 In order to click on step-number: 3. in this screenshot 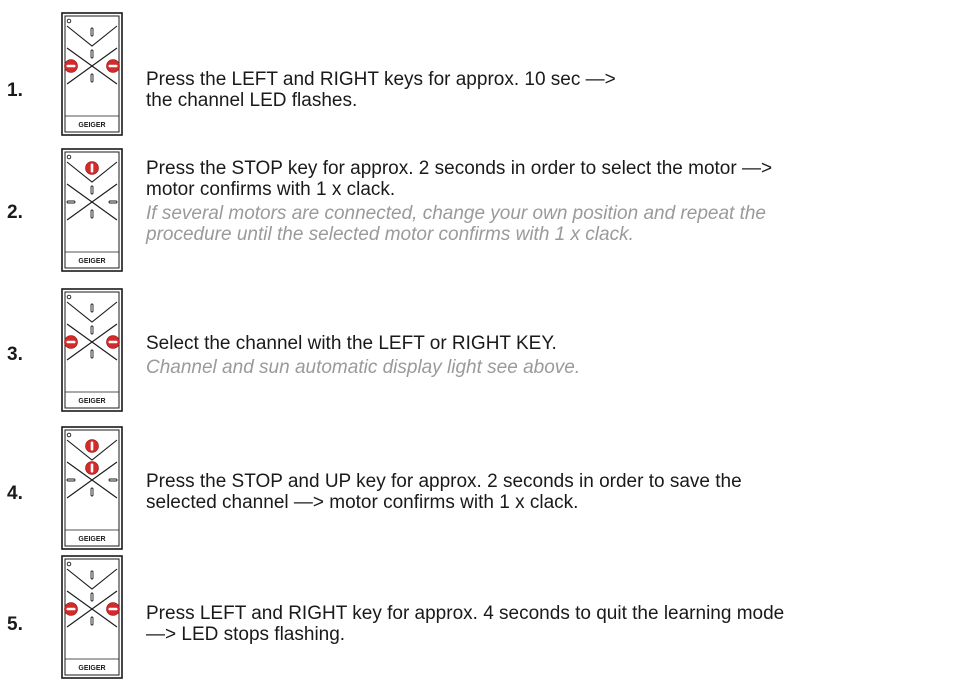, I will do `click(15, 354)`.